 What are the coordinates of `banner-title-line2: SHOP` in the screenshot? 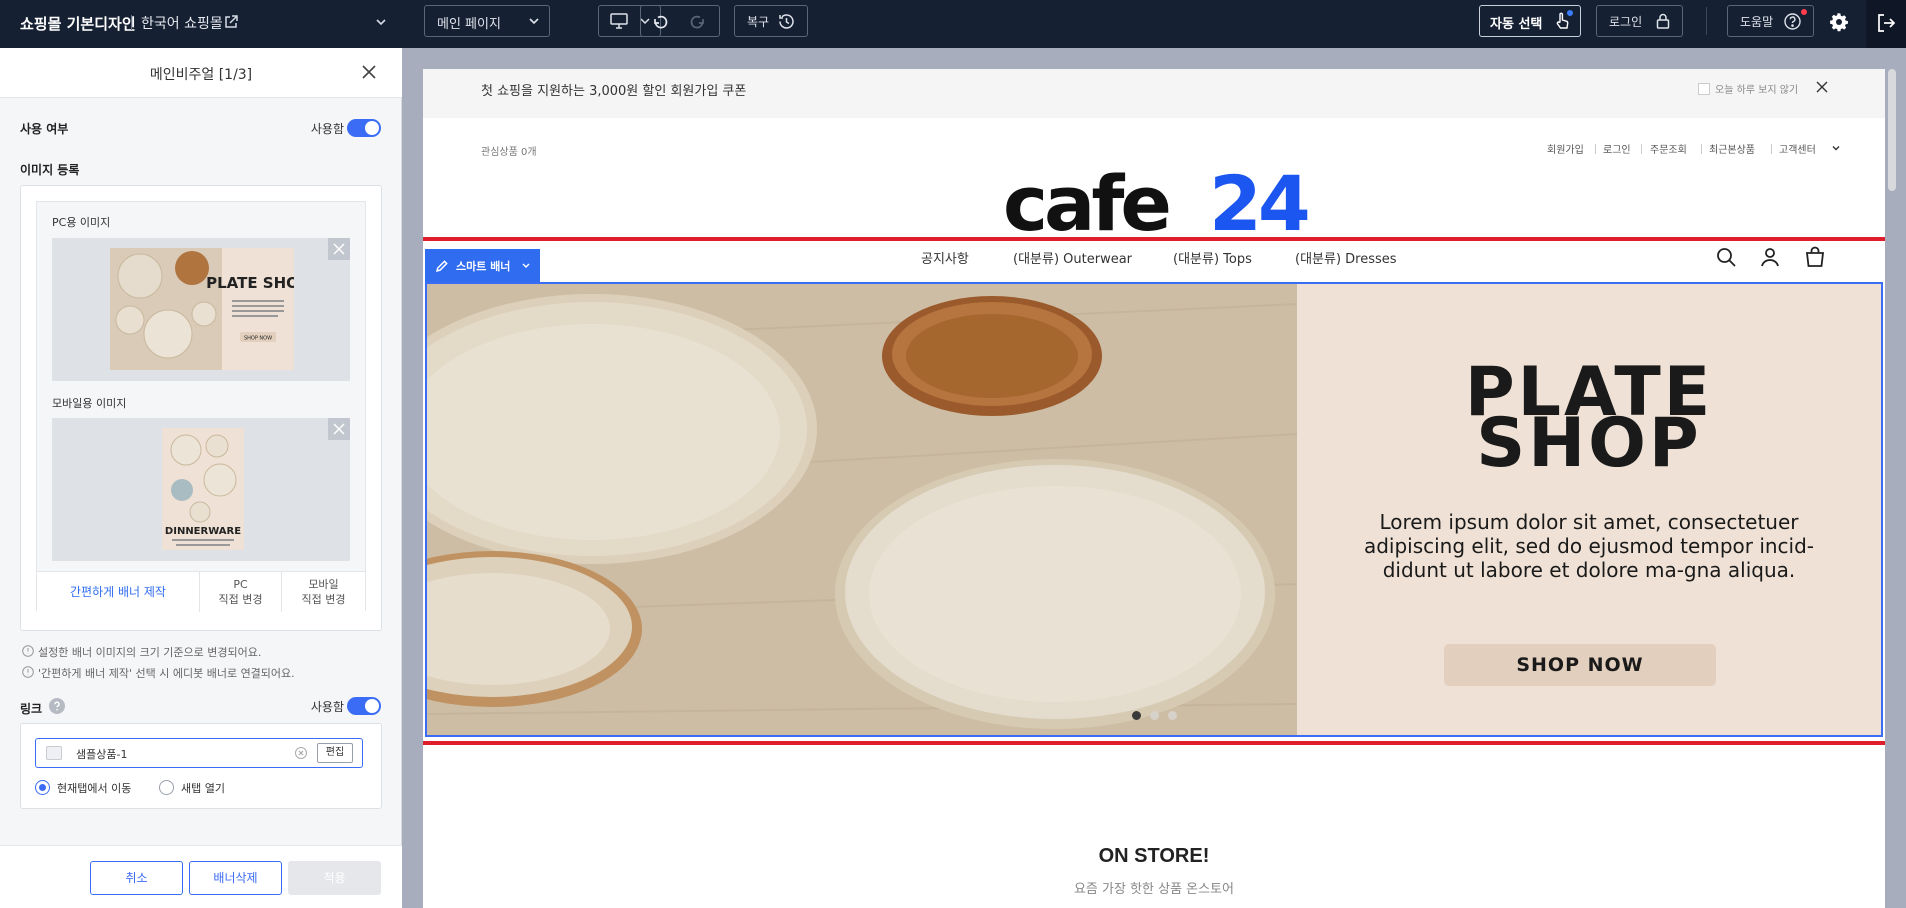 It's located at (1589, 443).